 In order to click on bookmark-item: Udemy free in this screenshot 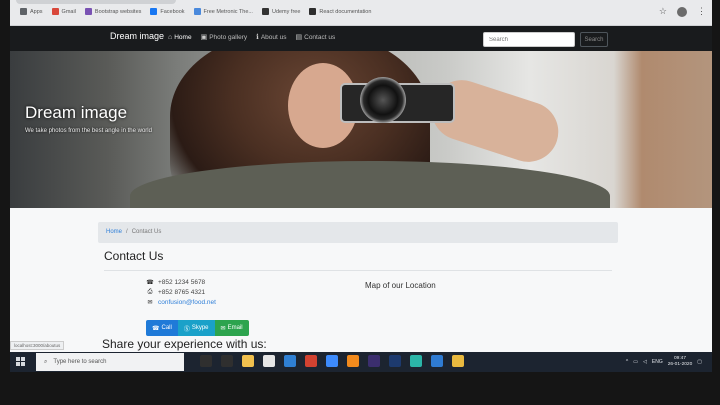, I will do `click(281, 11)`.